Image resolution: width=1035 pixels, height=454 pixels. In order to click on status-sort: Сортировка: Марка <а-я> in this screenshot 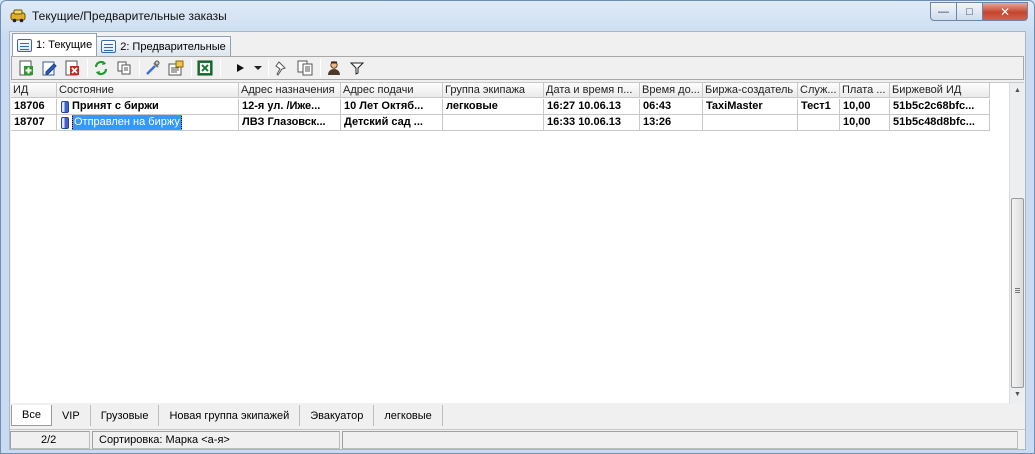, I will do `click(216, 440)`.